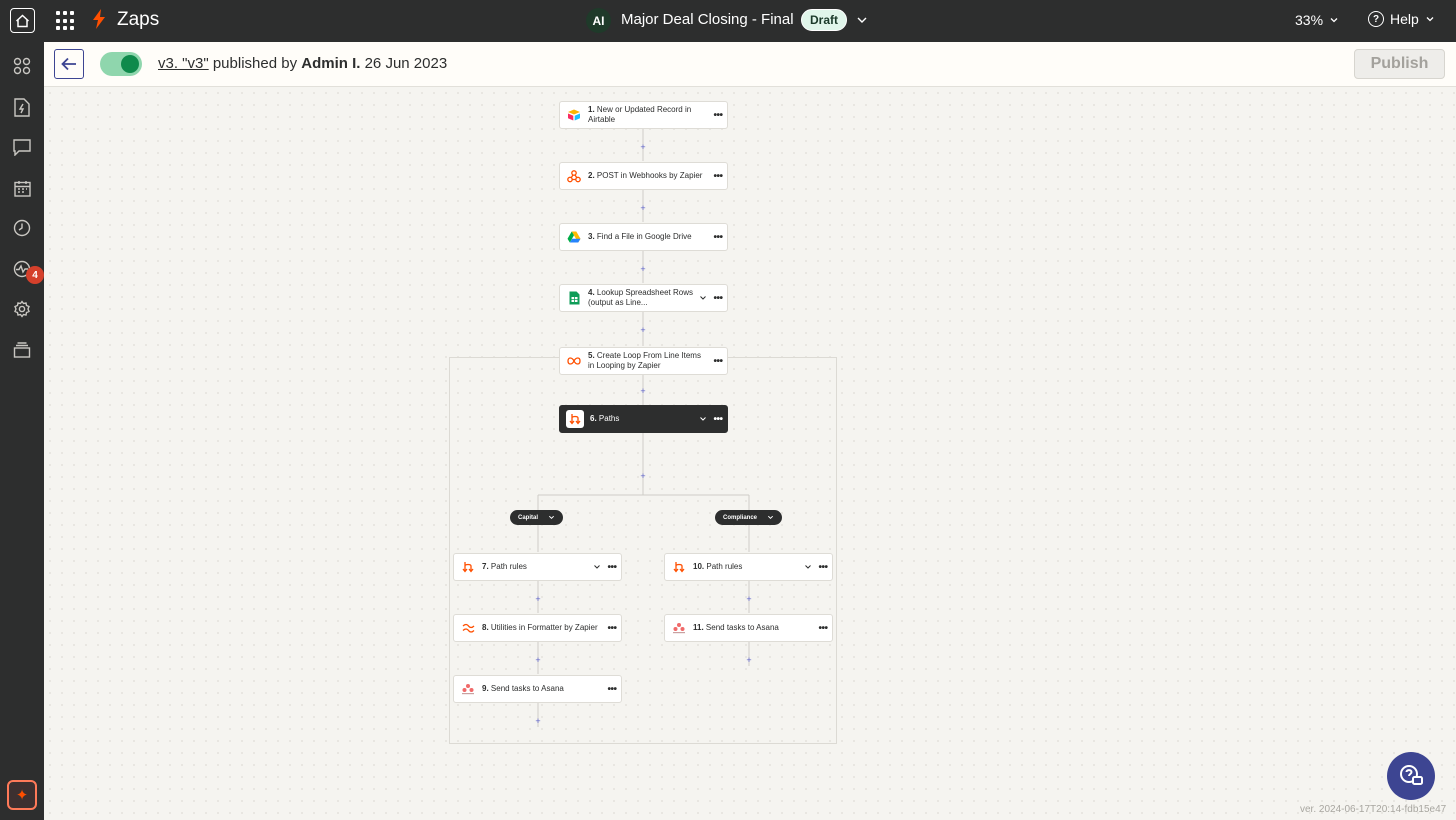  Describe the element at coordinates (22, 431) in the screenshot. I see `left-sidebar: 4 ✦` at that location.